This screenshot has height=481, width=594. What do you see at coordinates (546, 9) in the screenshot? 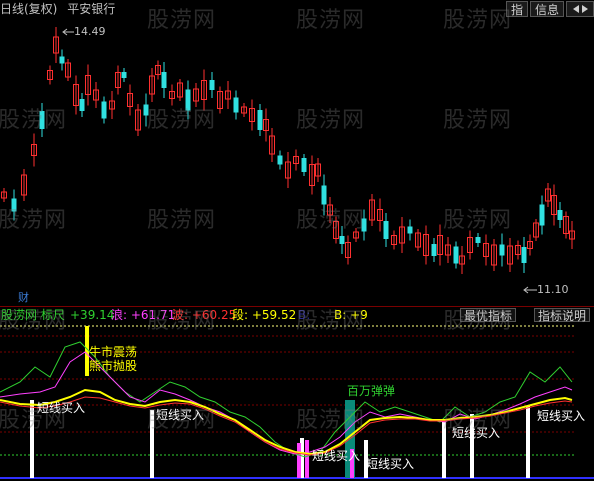
I see `tab-info: 信息` at bounding box center [546, 9].